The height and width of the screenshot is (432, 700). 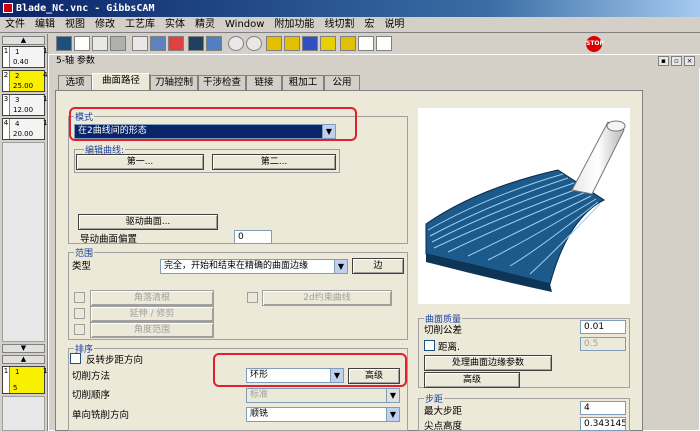 What do you see at coordinates (174, 82) in the screenshot?
I see `tab-tool-axis: 刀轴控制` at bounding box center [174, 82].